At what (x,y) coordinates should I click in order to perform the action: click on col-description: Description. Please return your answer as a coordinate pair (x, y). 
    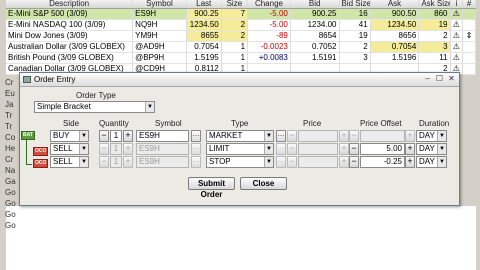
    Looking at the image, I should click on (70, 4).